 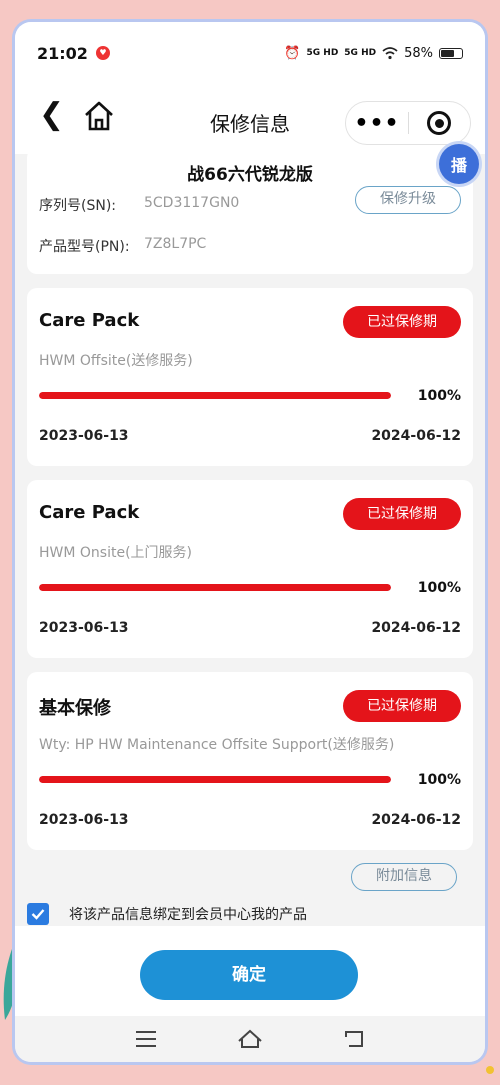 What do you see at coordinates (354, 1039) in the screenshot?
I see `system-back-icon` at bounding box center [354, 1039].